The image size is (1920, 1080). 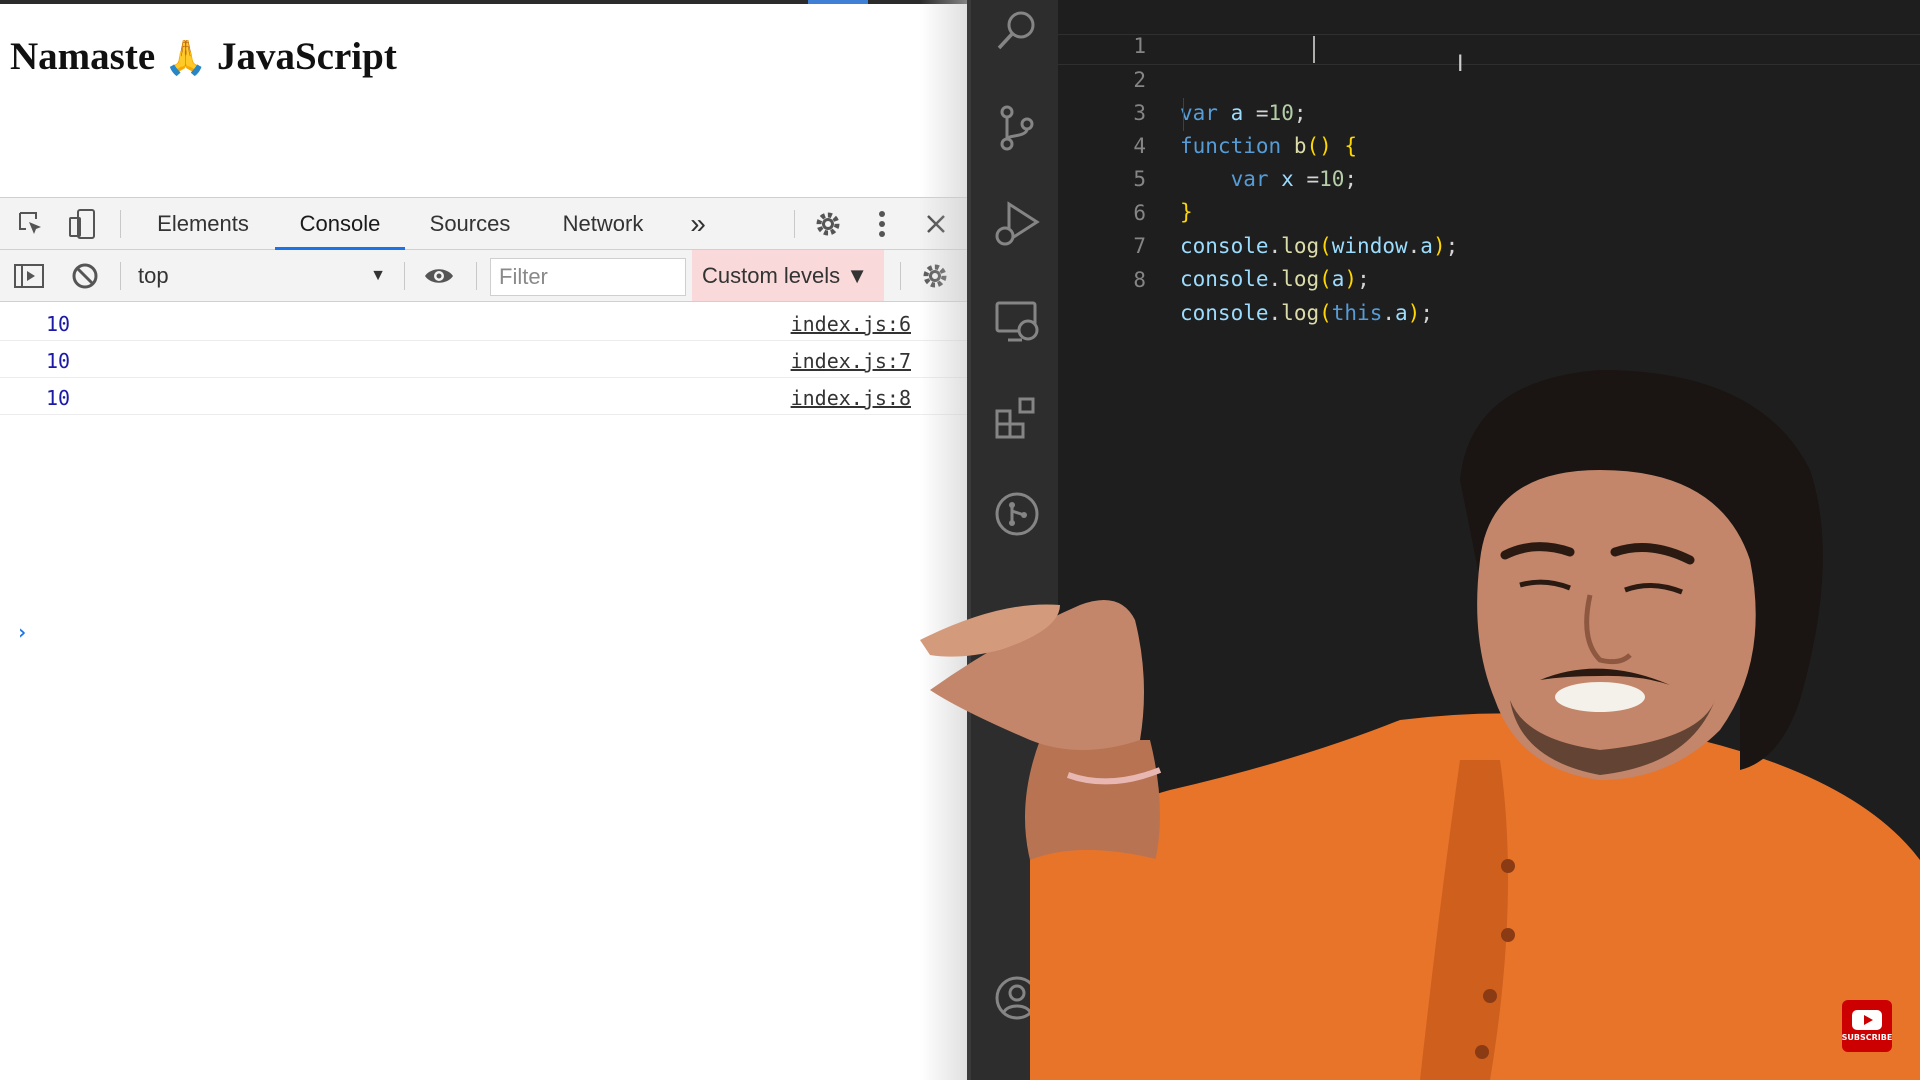 What do you see at coordinates (259, 276) in the screenshot?
I see `context-selector: top ▼` at bounding box center [259, 276].